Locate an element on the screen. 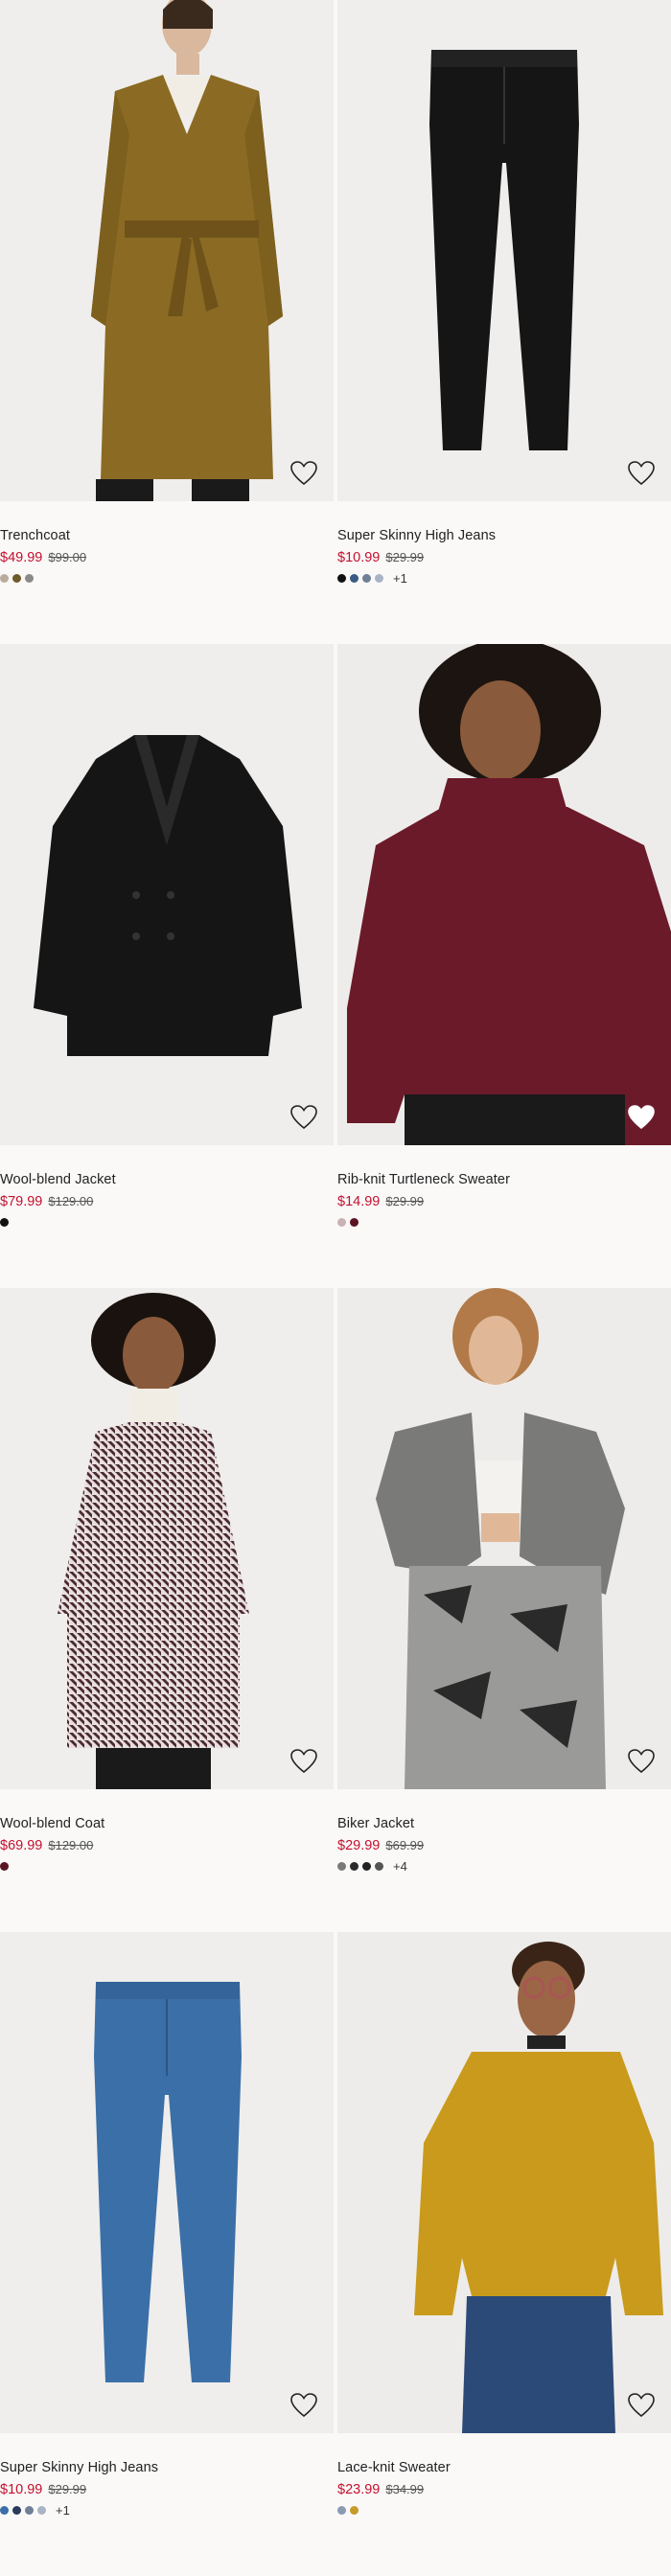 The width and height of the screenshot is (671, 2576). product-prices: $14.99 $29.99 is located at coordinates (504, 1201).